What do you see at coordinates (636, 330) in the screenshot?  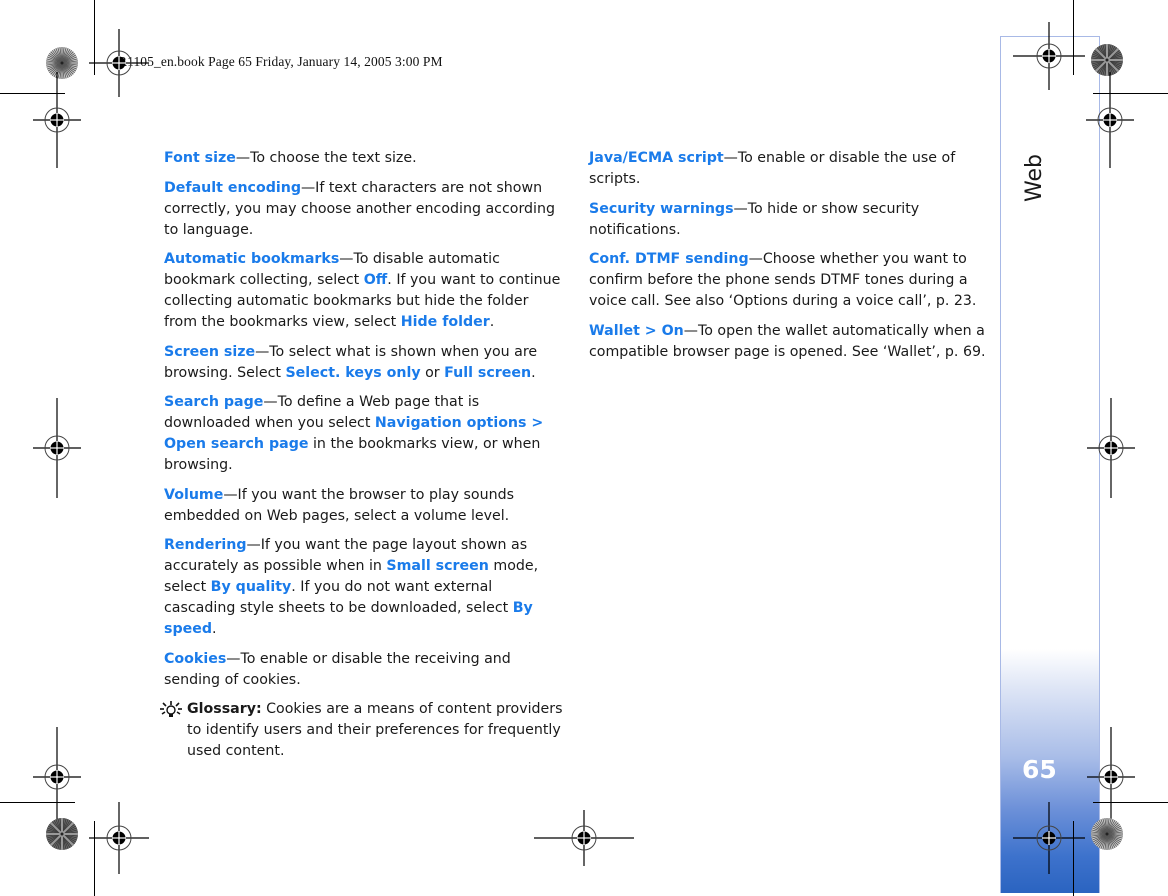 I see `setting-keyword: Wallet > On` at bounding box center [636, 330].